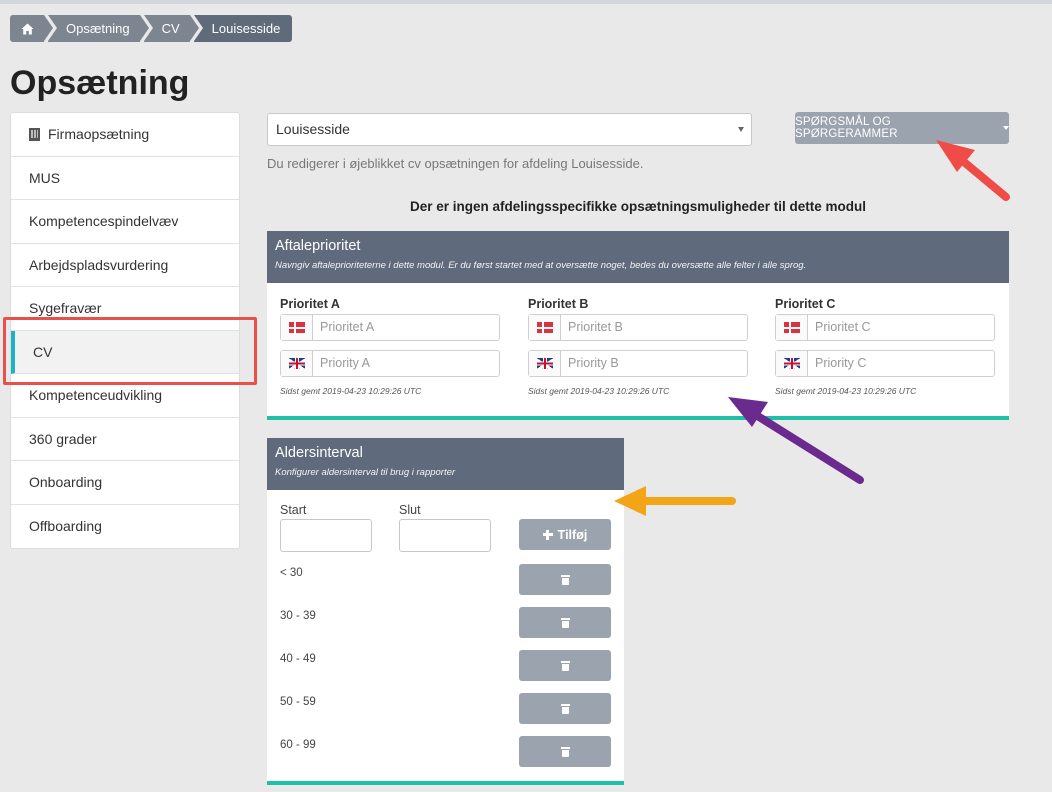  What do you see at coordinates (125, 439) in the screenshot?
I see `sidebar-item-360-grader: 360 grader` at bounding box center [125, 439].